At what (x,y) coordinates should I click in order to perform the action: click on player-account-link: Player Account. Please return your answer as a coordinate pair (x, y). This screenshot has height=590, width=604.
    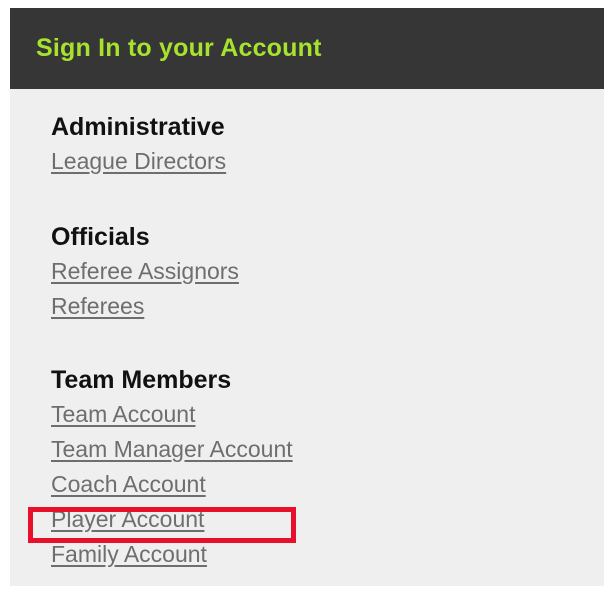
    Looking at the image, I should click on (172, 519).